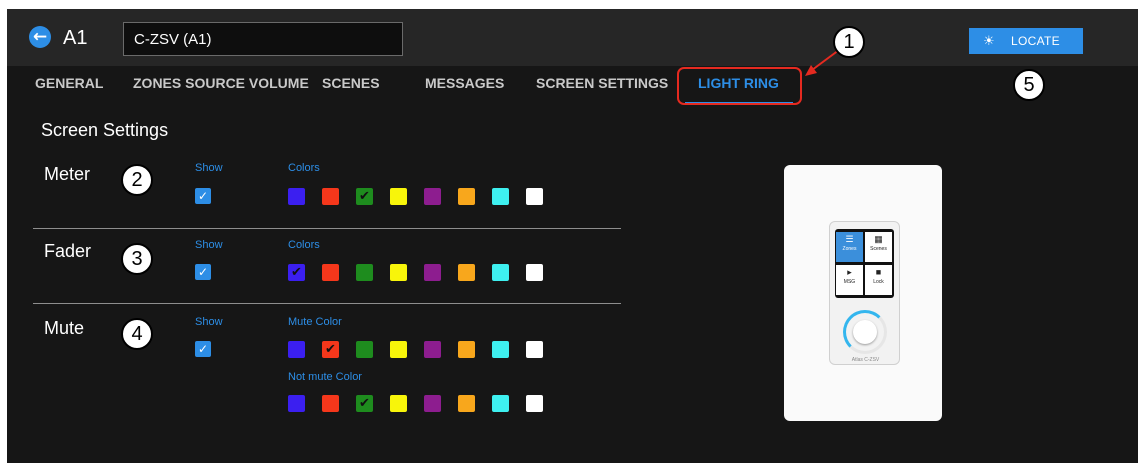  I want to click on fader-color-swatches, so click(423, 273).